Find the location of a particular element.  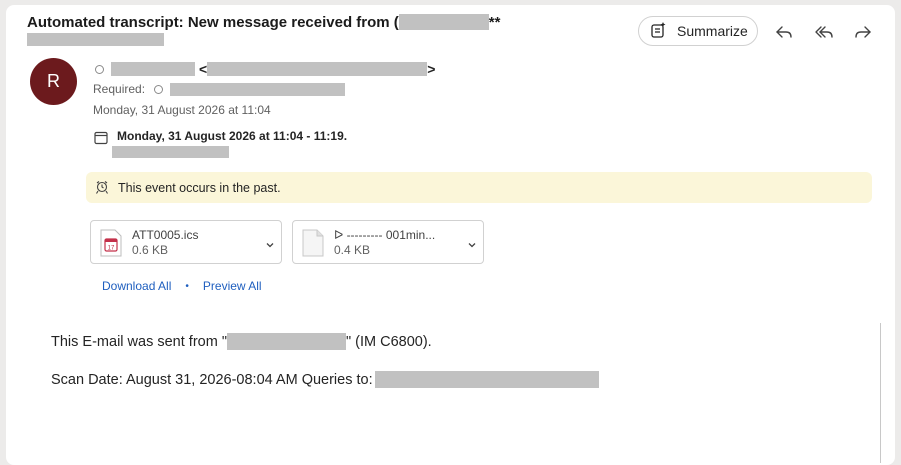

preview-all-link: Preview All is located at coordinates (232, 286).